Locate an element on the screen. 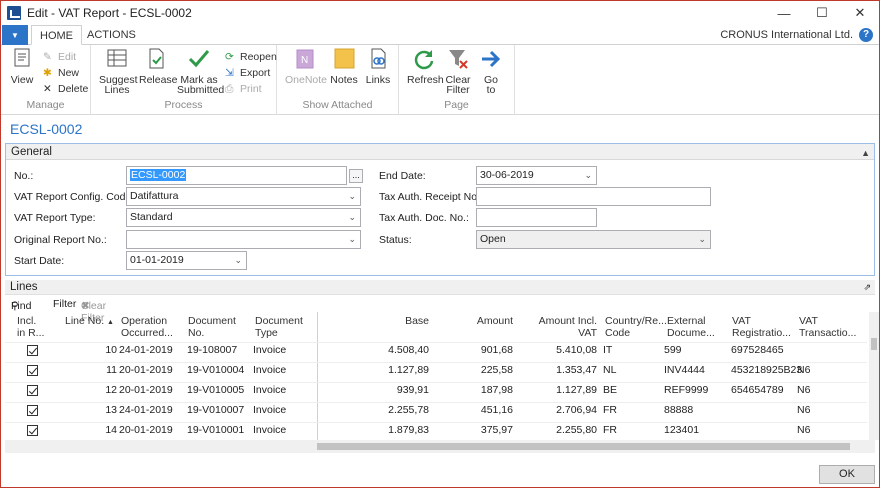 The width and height of the screenshot is (880, 488). cell-line: 14 is located at coordinates (106, 430).